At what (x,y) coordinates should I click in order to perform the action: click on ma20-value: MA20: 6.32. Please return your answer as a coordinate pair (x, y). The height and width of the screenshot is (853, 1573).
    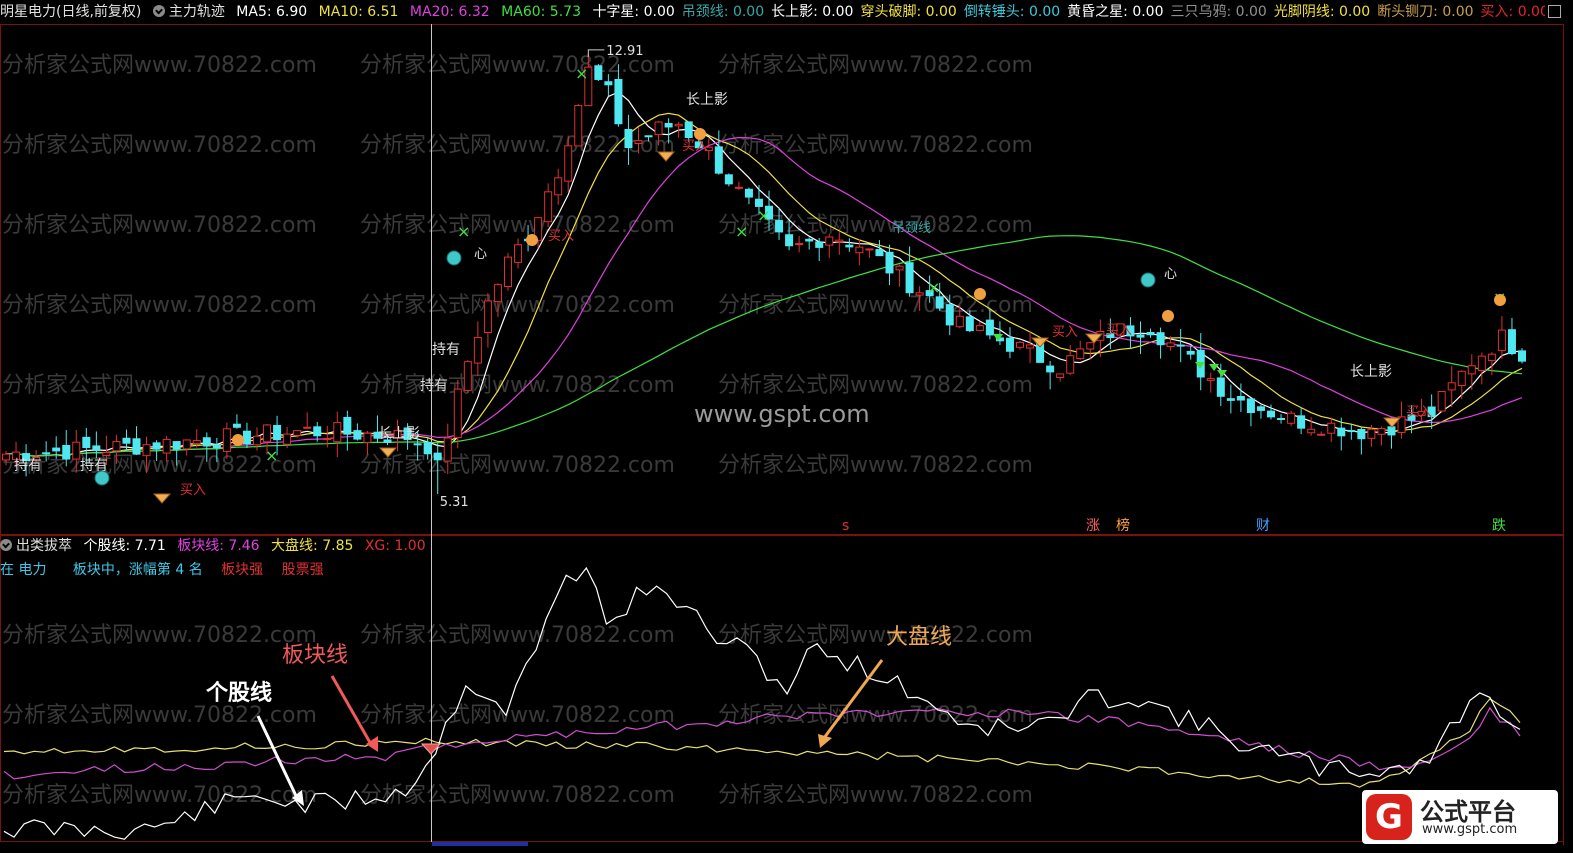
    Looking at the image, I should click on (449, 12).